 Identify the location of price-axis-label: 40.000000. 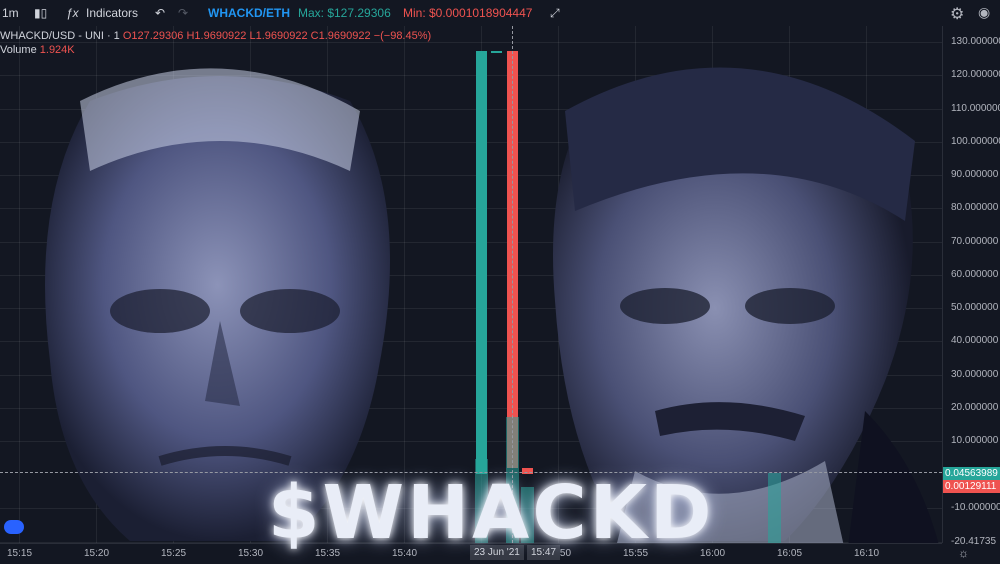
(975, 341).